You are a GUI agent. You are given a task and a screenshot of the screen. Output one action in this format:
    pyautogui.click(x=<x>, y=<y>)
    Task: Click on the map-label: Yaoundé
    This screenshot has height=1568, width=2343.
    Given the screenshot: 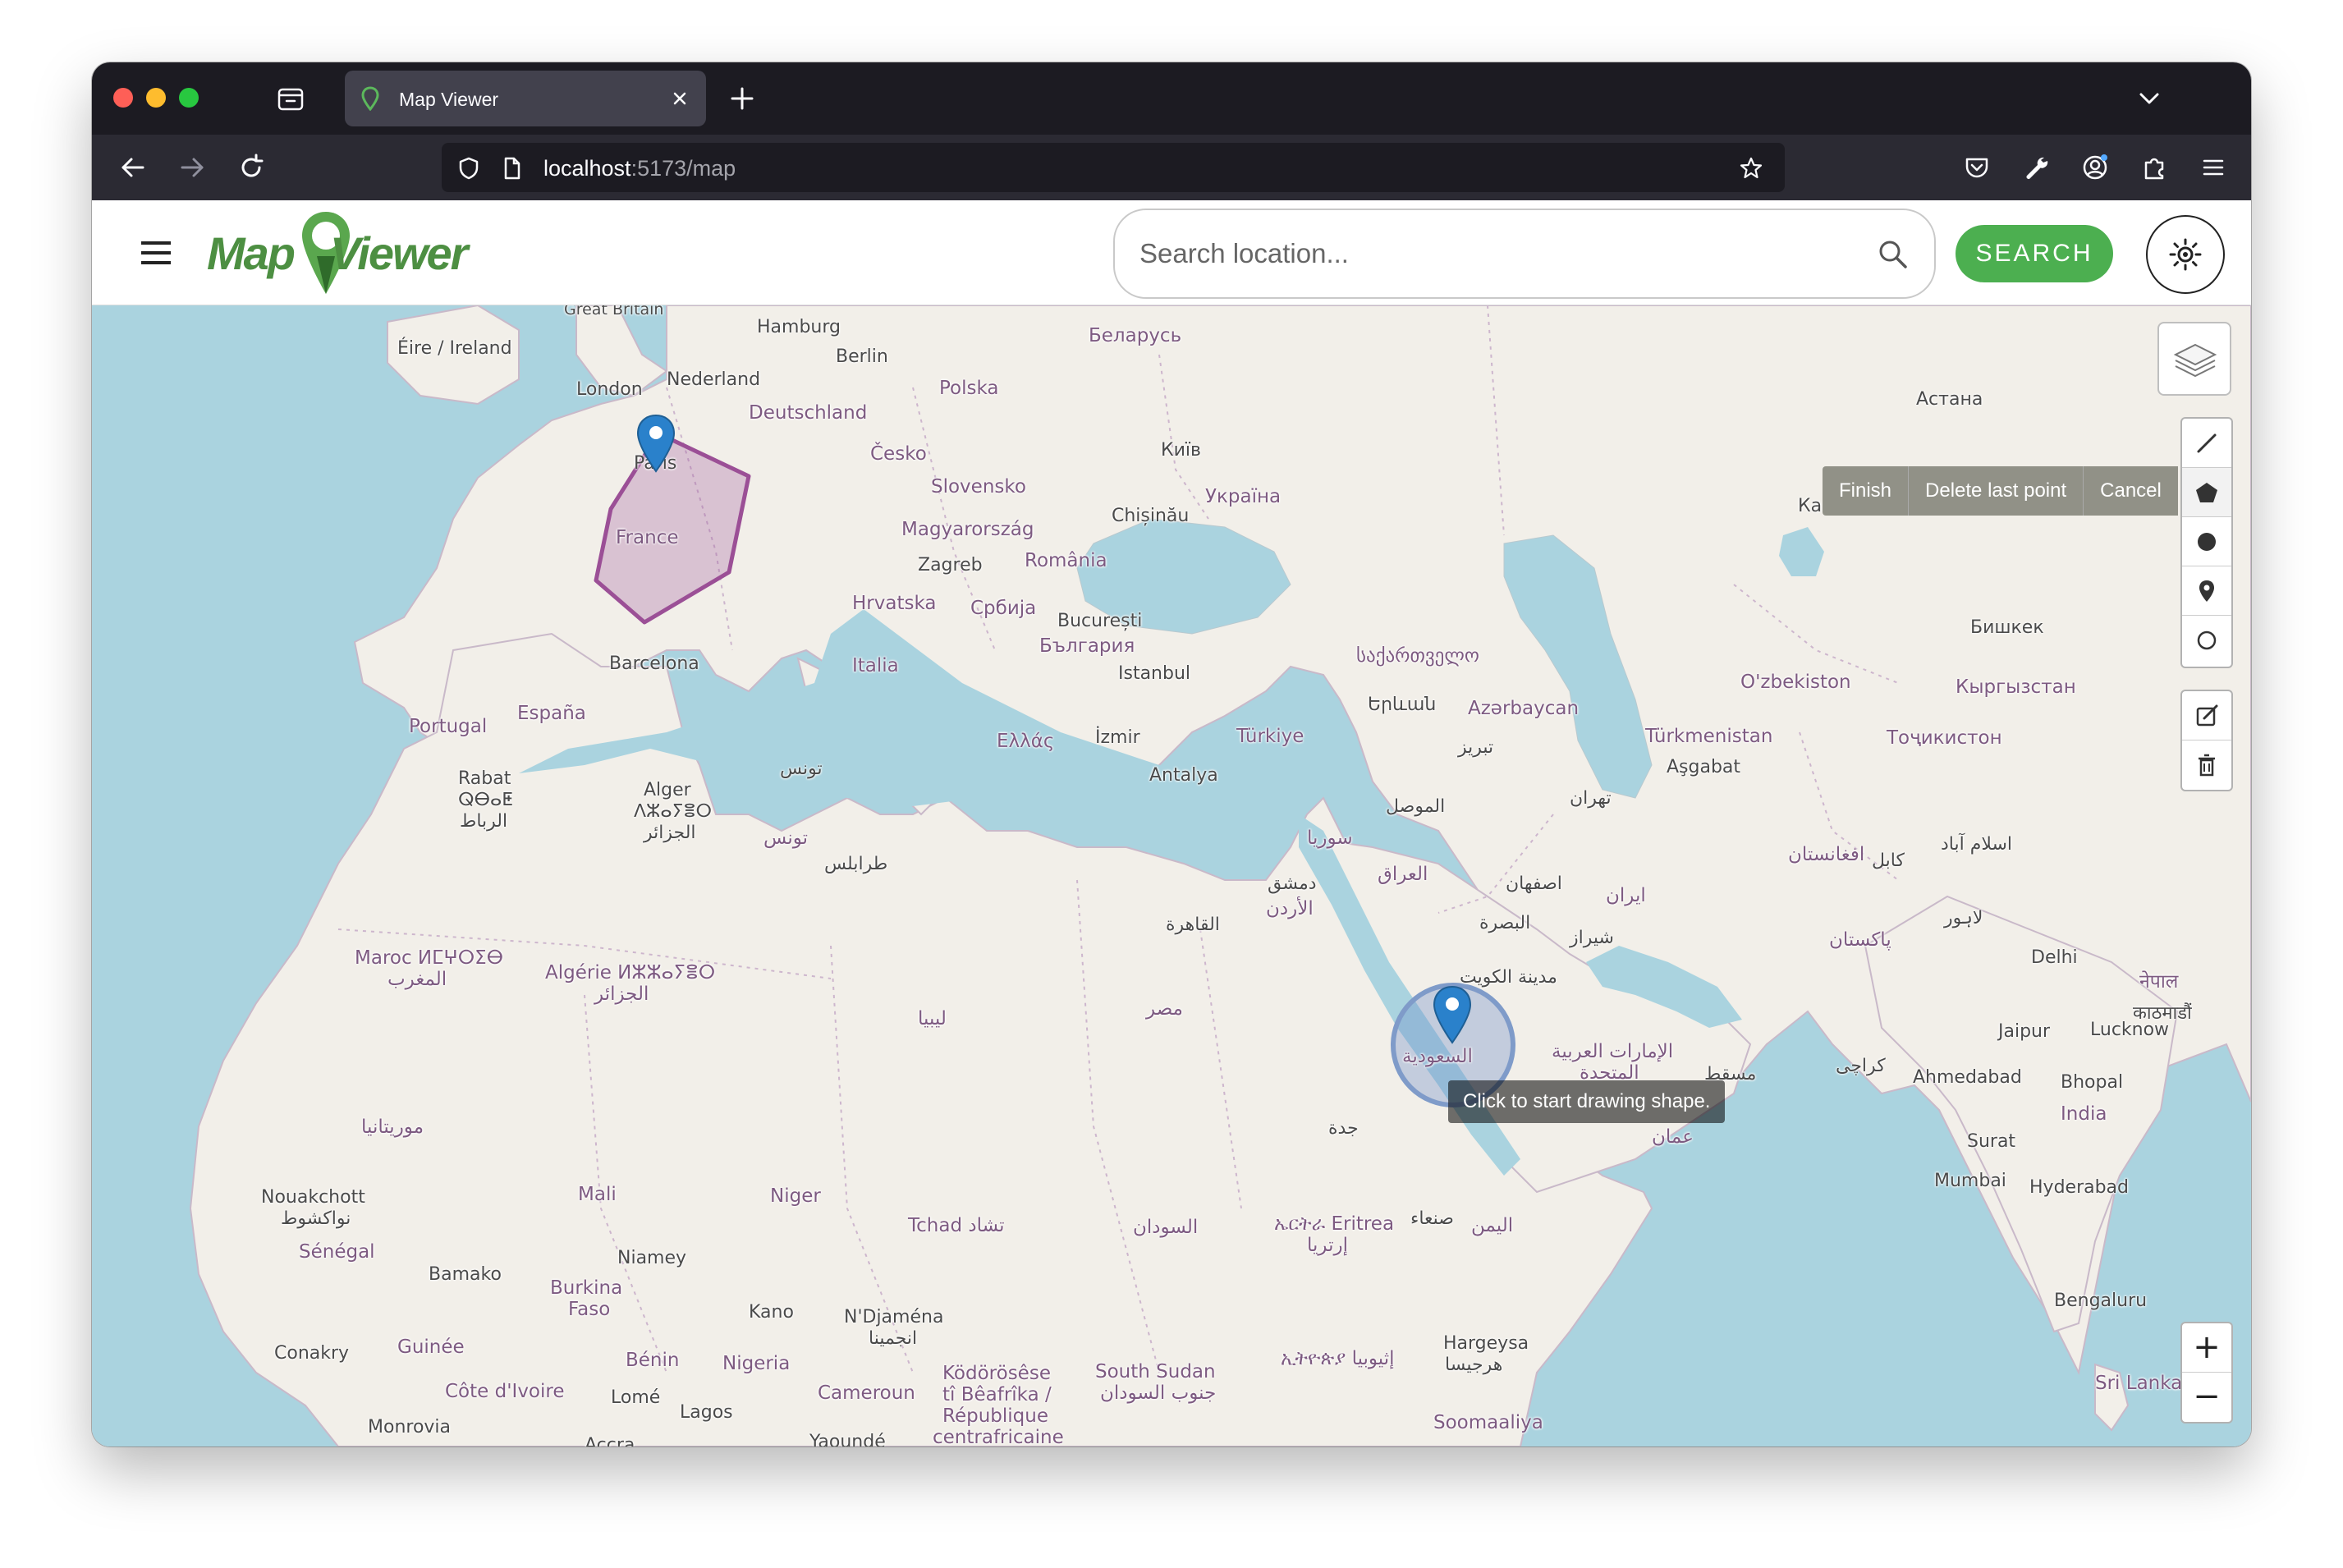 What is the action you would take?
    pyautogui.click(x=848, y=1439)
    